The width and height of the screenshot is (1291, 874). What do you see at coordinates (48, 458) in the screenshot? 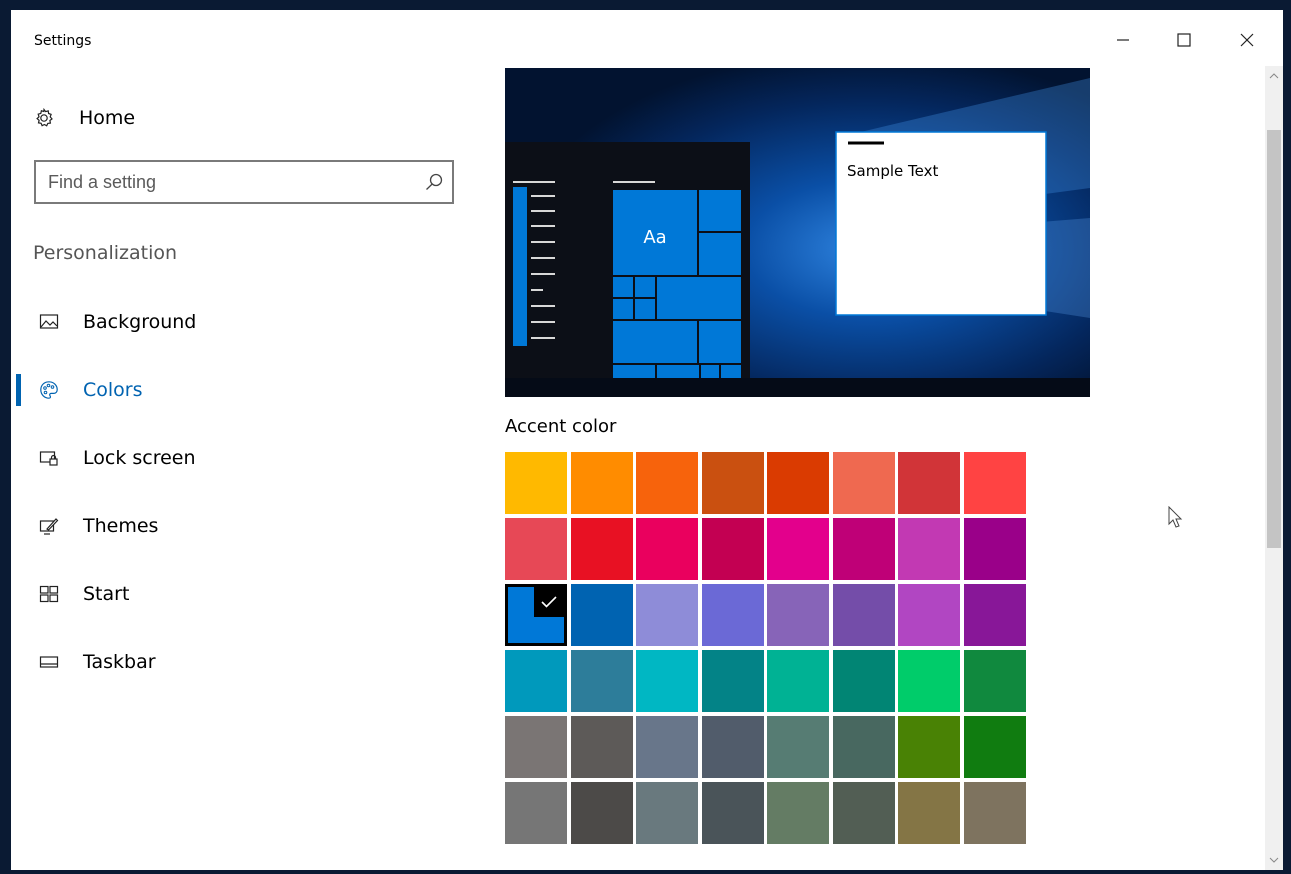
I see `lock-screen-icon` at bounding box center [48, 458].